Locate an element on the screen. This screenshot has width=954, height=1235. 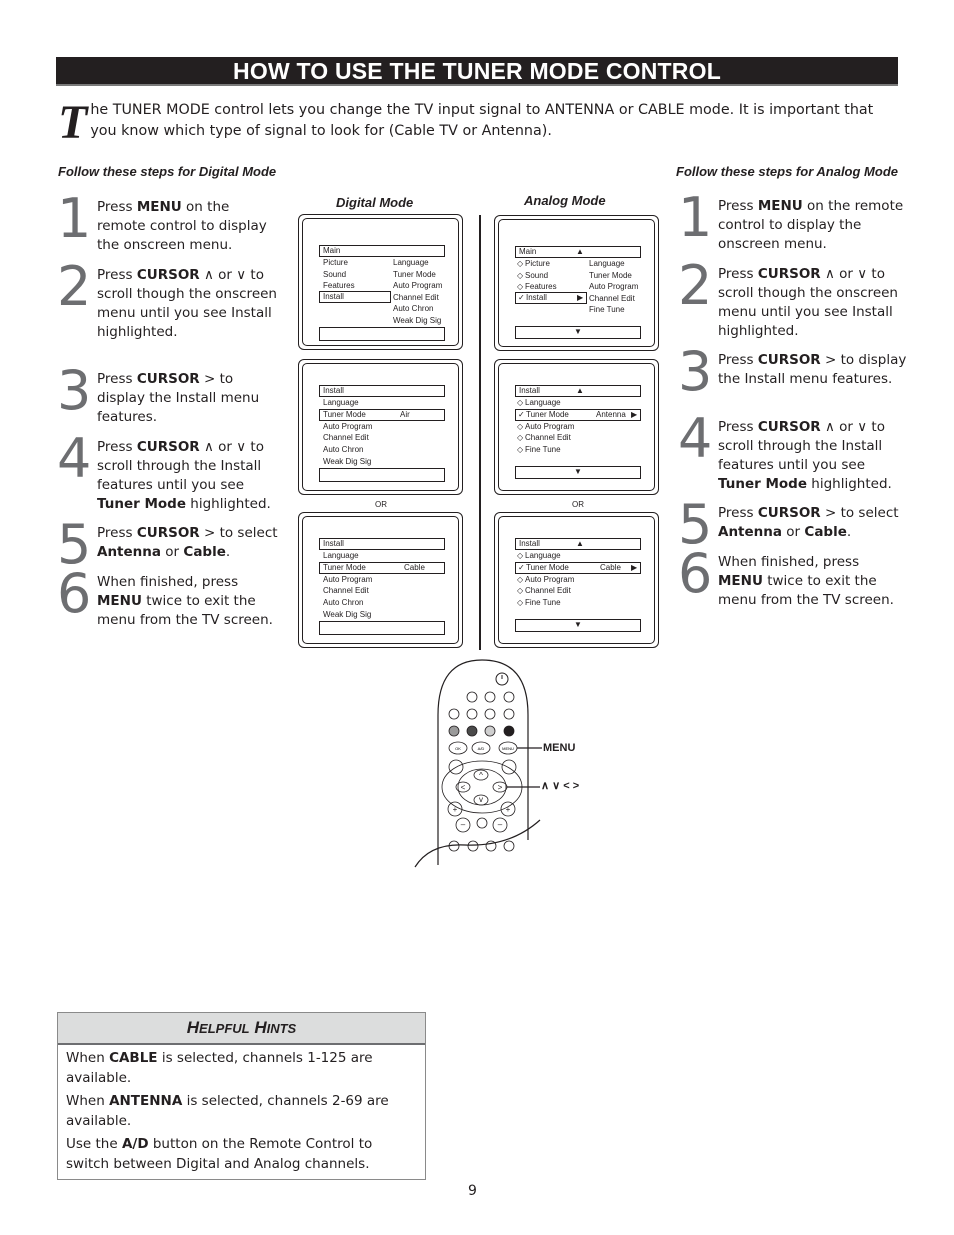
scroll-down-icon: ▼ is located at coordinates (578, 624).